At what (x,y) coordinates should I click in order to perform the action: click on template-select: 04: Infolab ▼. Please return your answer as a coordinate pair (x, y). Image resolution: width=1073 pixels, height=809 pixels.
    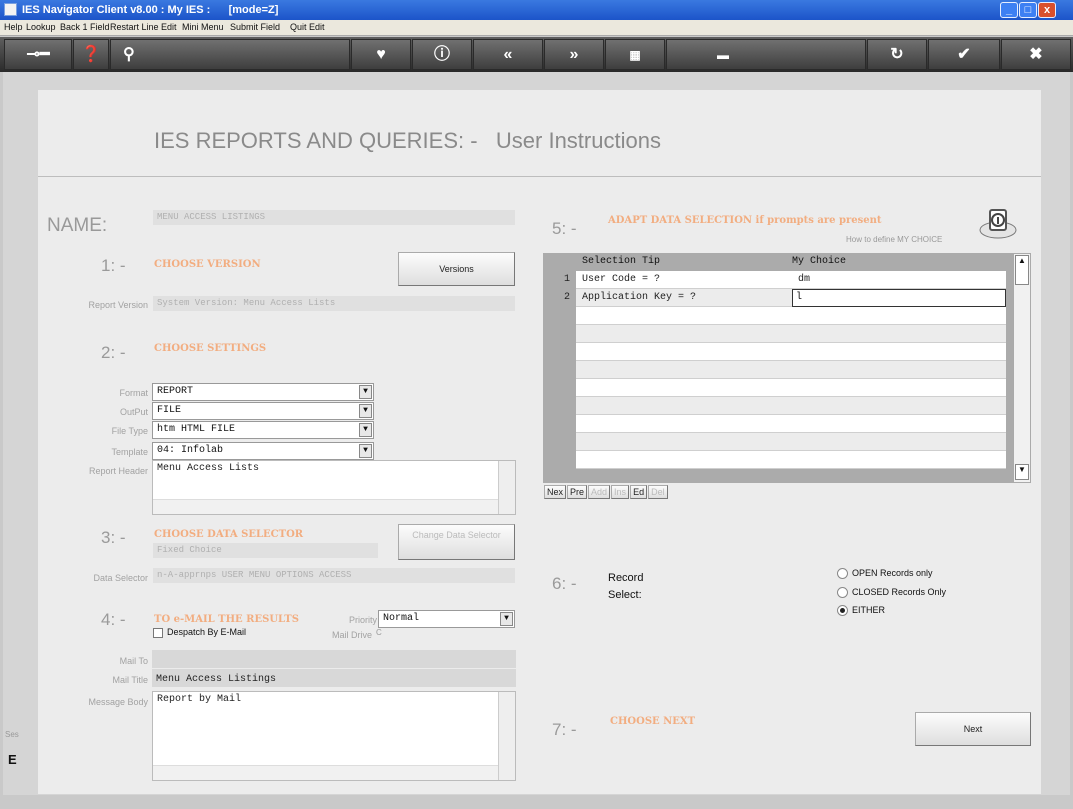
    Looking at the image, I should click on (263, 451).